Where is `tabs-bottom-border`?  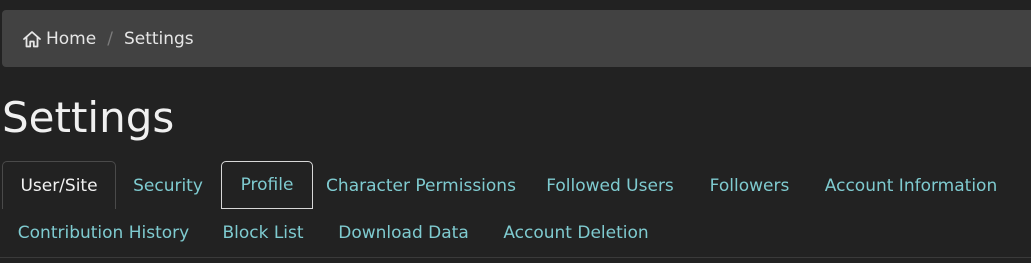 tabs-bottom-border is located at coordinates (515, 257).